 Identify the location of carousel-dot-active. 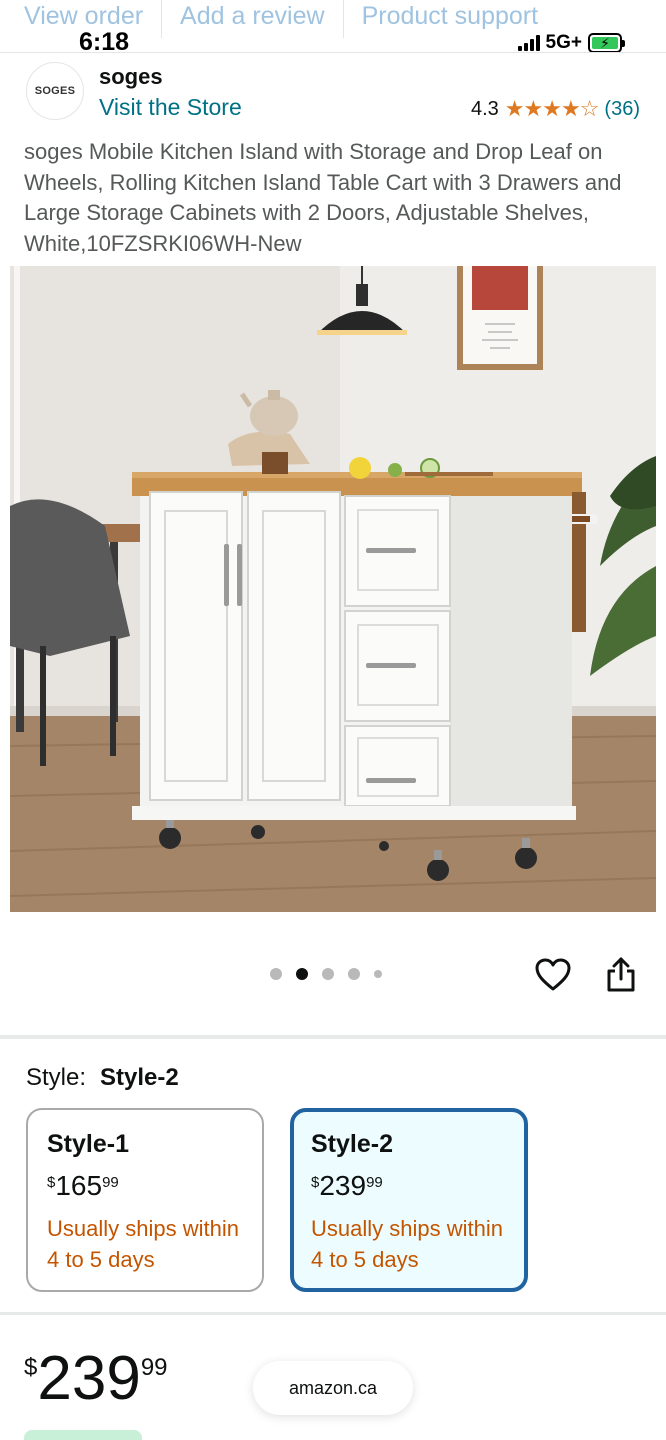
(302, 974).